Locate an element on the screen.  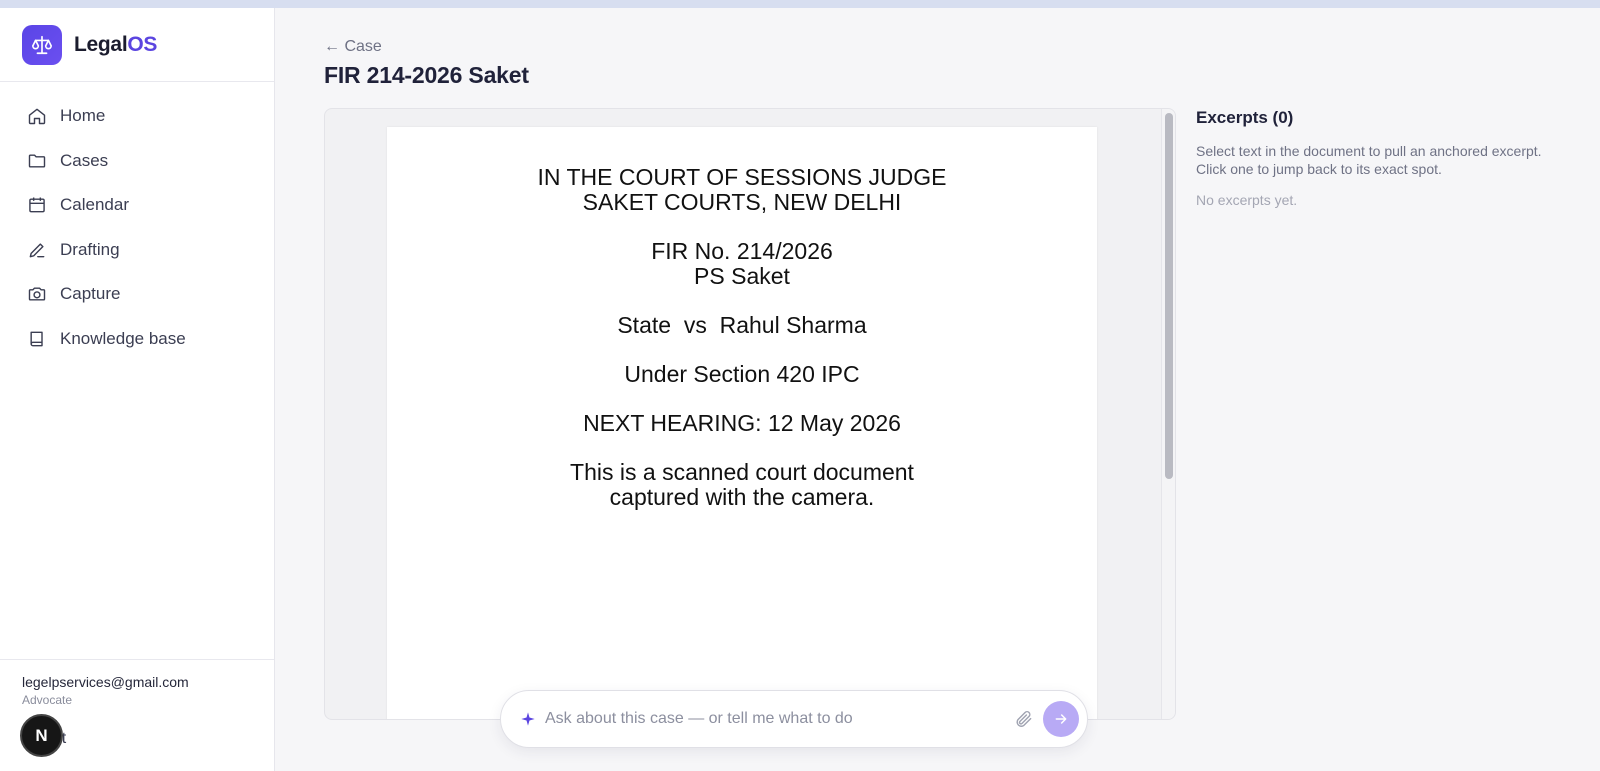
document-hearing: NEXT HEARING: 12 May 2026 is located at coordinates (742, 423).